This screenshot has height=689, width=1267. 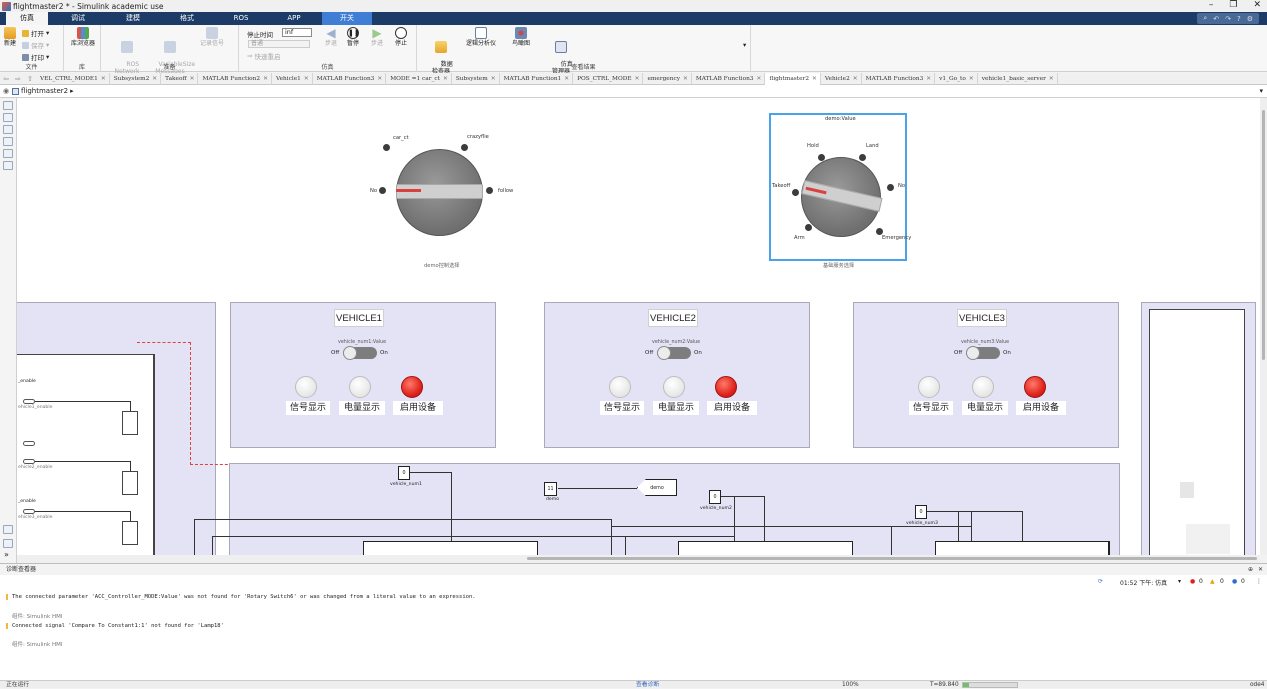 What do you see at coordinates (235, 78) in the screenshot?
I see `model-tab: MATLAB Function2 ✕` at bounding box center [235, 78].